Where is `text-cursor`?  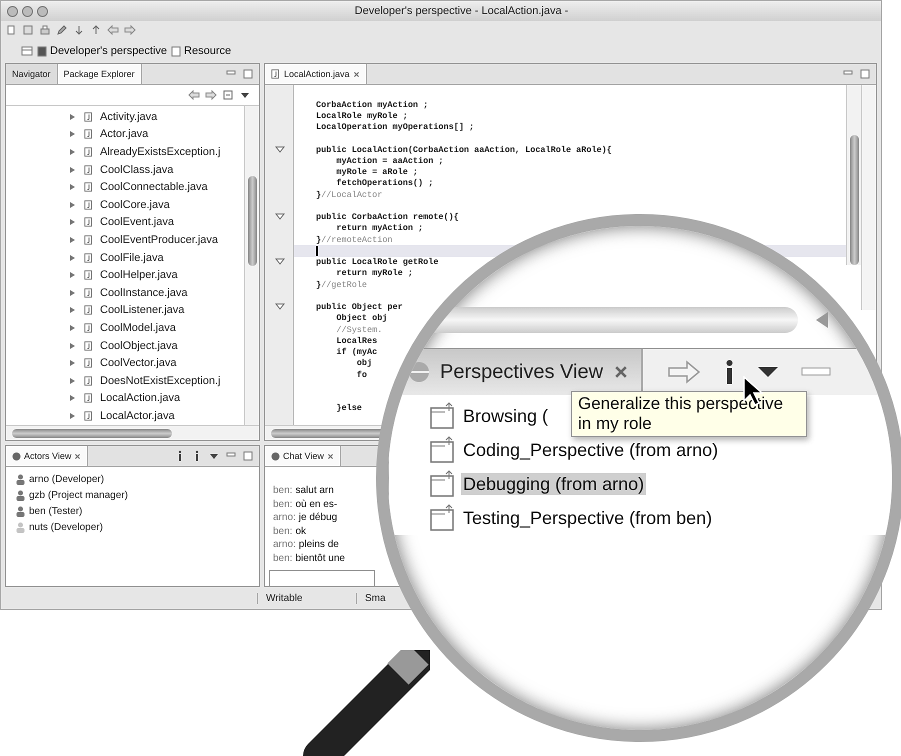
text-cursor is located at coordinates (317, 251).